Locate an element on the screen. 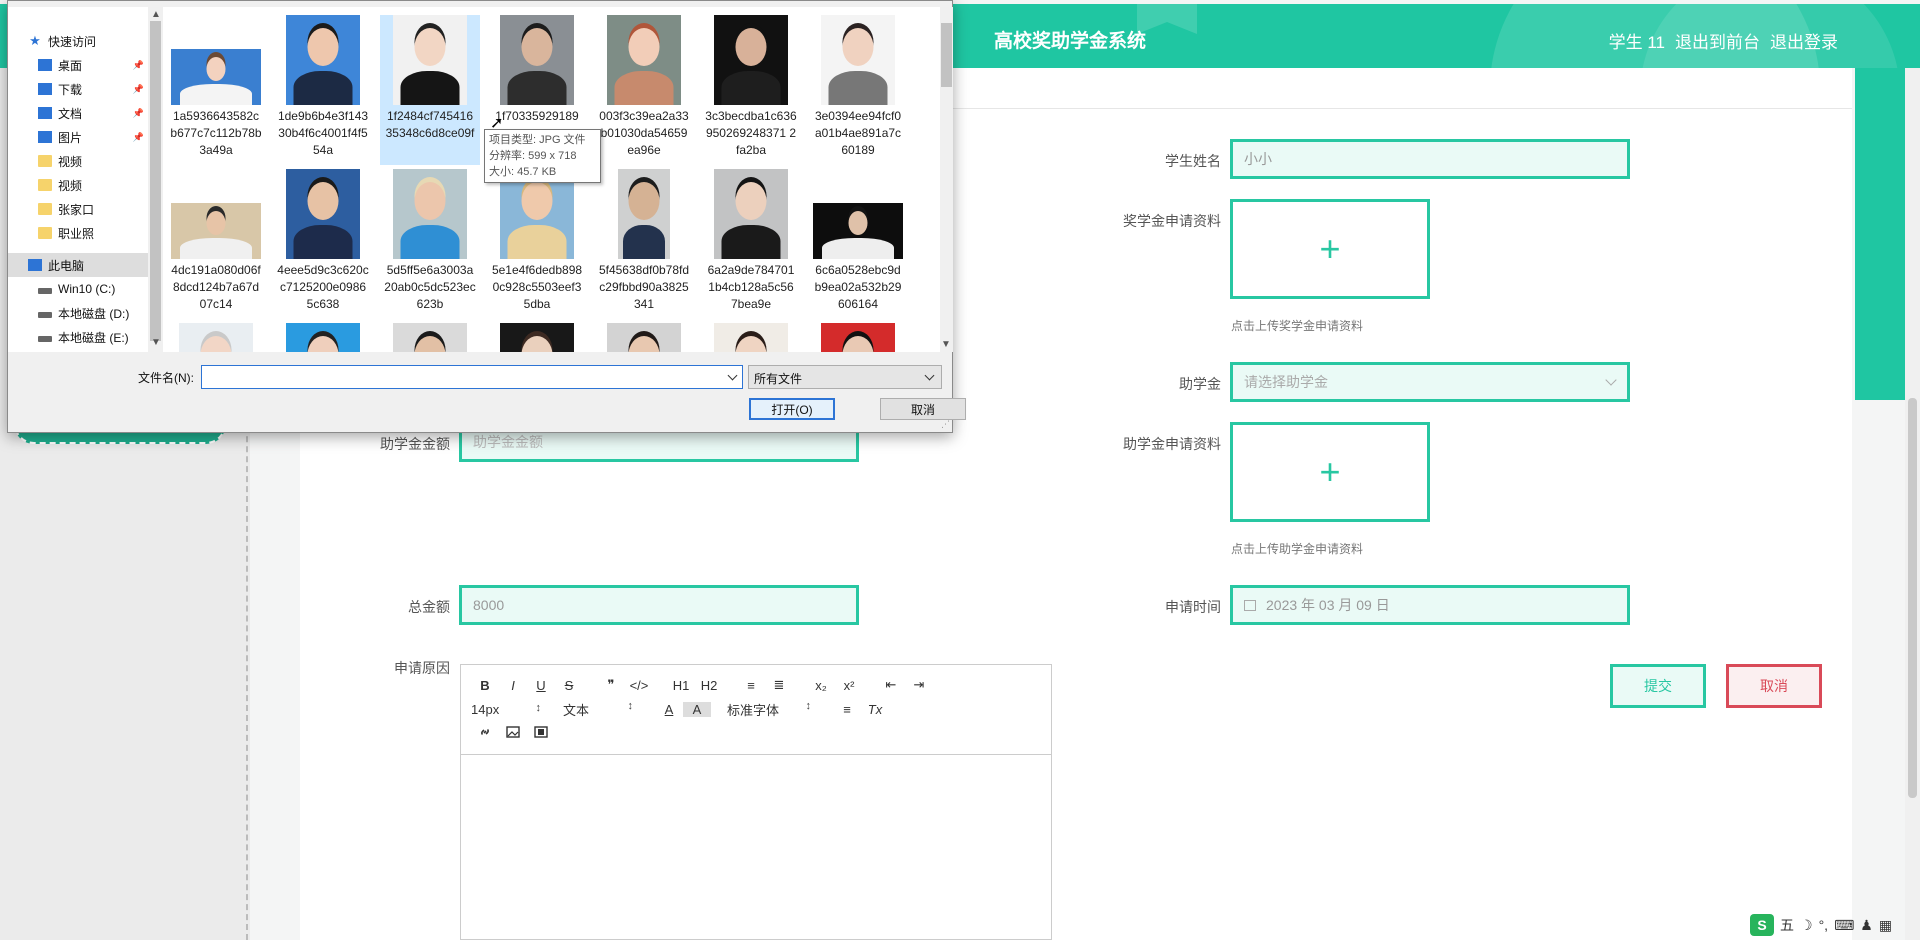 The image size is (1920, 940). scholarship-upload-button: + is located at coordinates (1330, 249).